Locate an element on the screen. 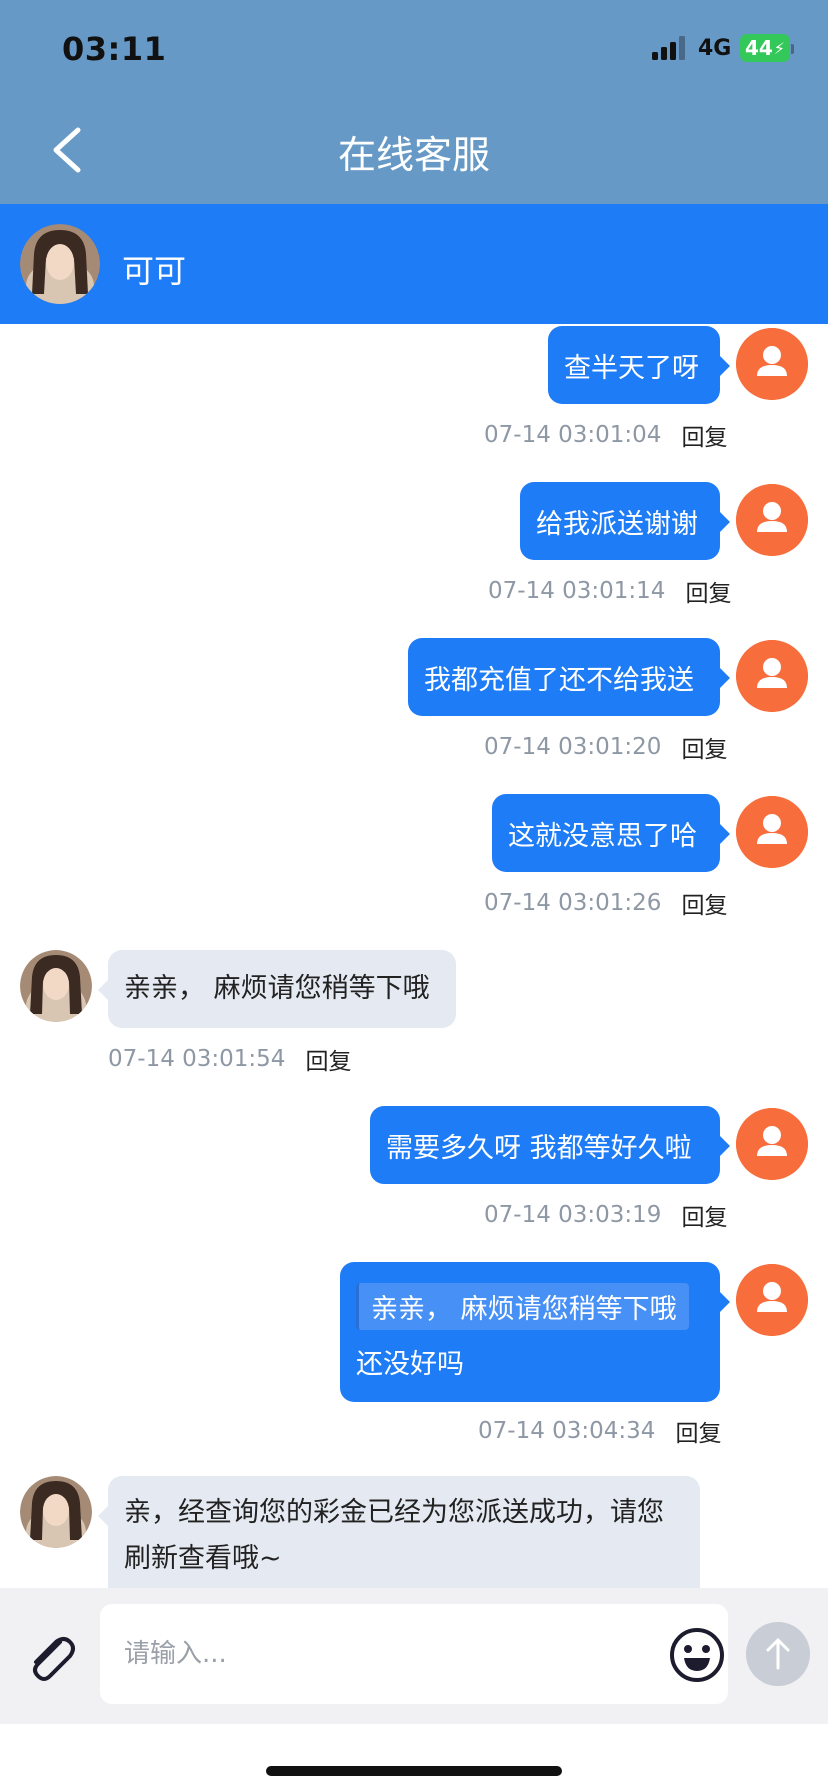  top-header: 03:11 4G 44 ⚡ 在线客服 is located at coordinates (414, 102).